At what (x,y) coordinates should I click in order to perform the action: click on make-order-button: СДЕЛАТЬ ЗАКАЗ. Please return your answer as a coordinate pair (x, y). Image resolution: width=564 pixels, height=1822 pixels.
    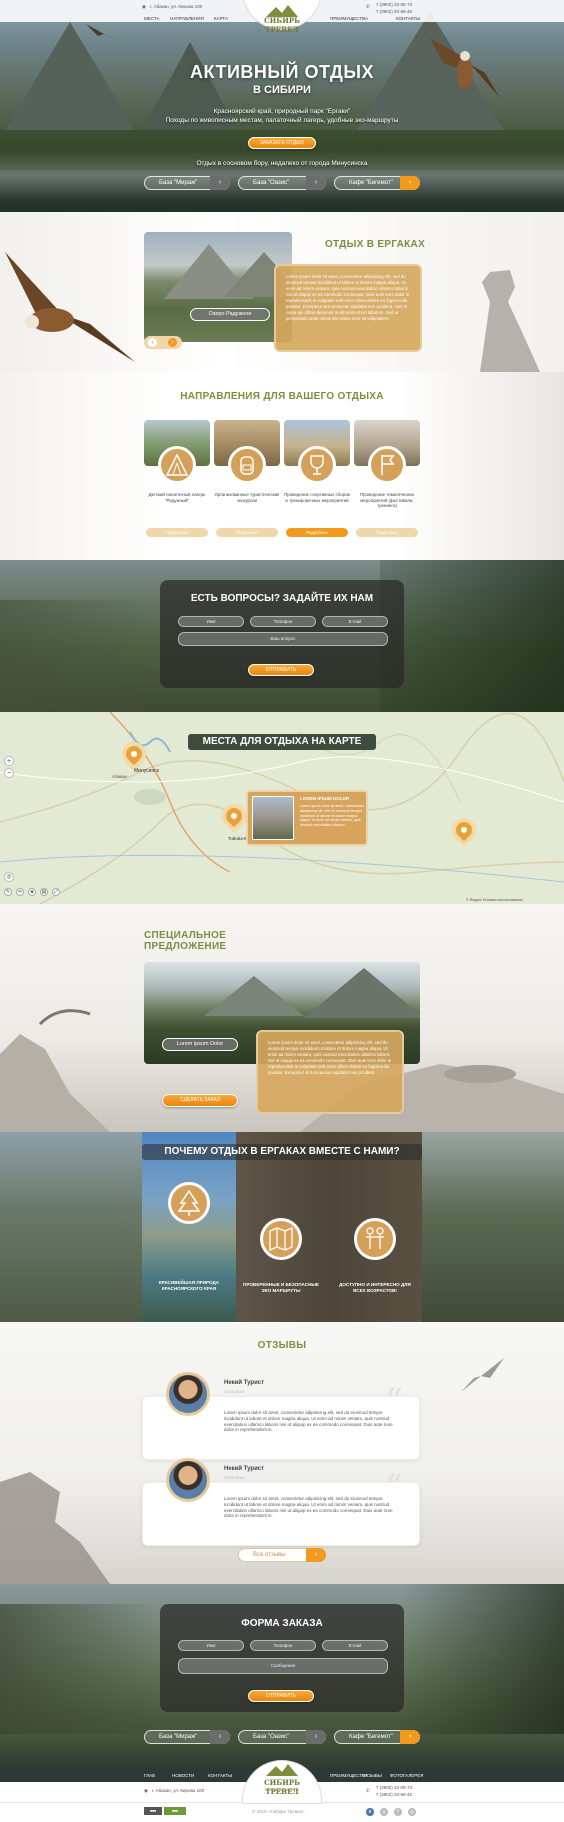
    Looking at the image, I should click on (200, 1100).